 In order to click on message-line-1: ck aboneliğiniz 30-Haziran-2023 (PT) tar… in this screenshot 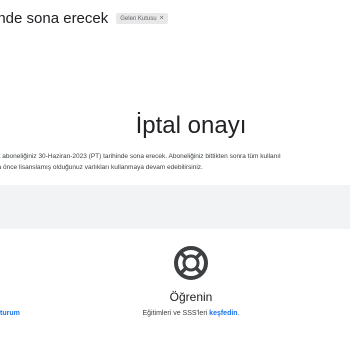, I will do `click(140, 156)`.